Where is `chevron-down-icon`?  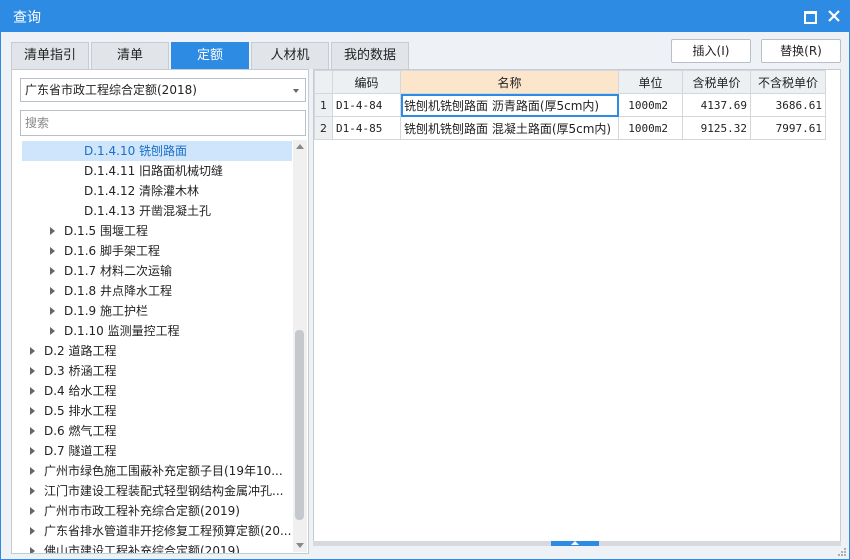 chevron-down-icon is located at coordinates (296, 91).